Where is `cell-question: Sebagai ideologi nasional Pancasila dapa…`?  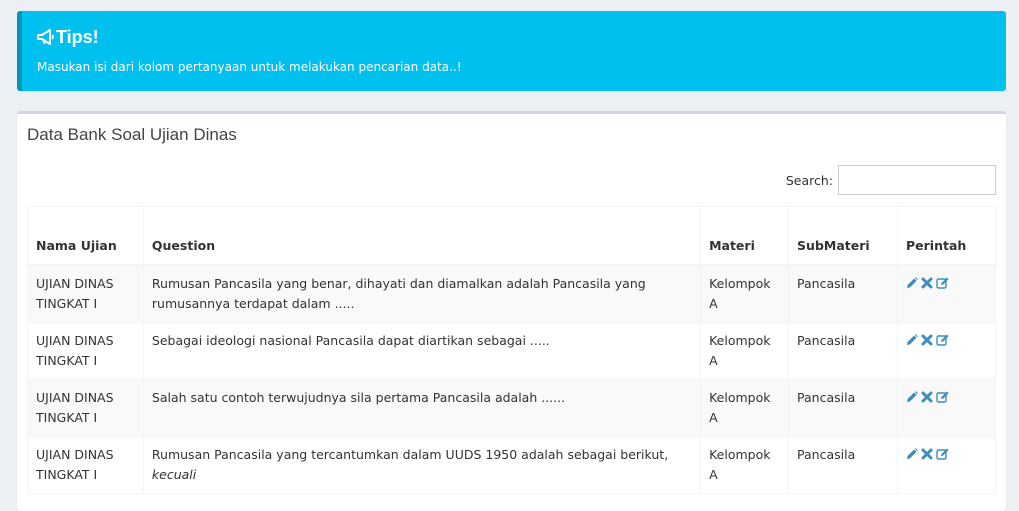
cell-question: Sebagai ideologi nasional Pancasila dapa… is located at coordinates (422, 350).